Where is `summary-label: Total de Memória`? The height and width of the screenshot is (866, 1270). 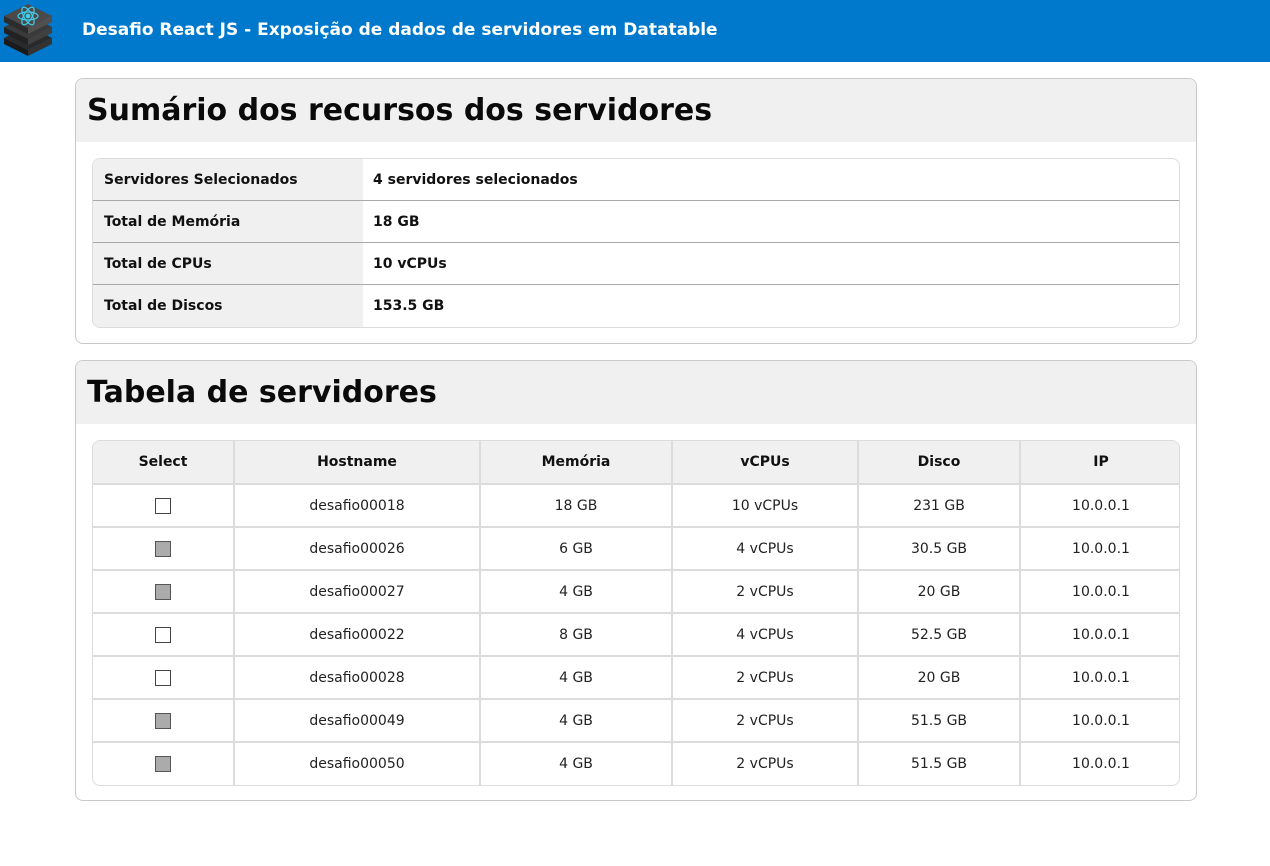 summary-label: Total de Memória is located at coordinates (228, 221).